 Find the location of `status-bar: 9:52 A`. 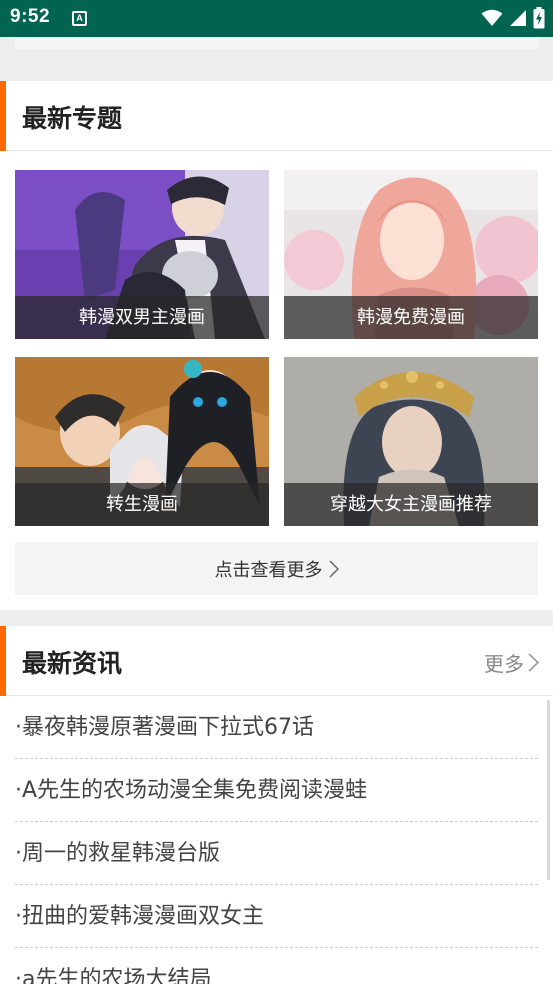

status-bar: 9:52 A is located at coordinates (276, 18).